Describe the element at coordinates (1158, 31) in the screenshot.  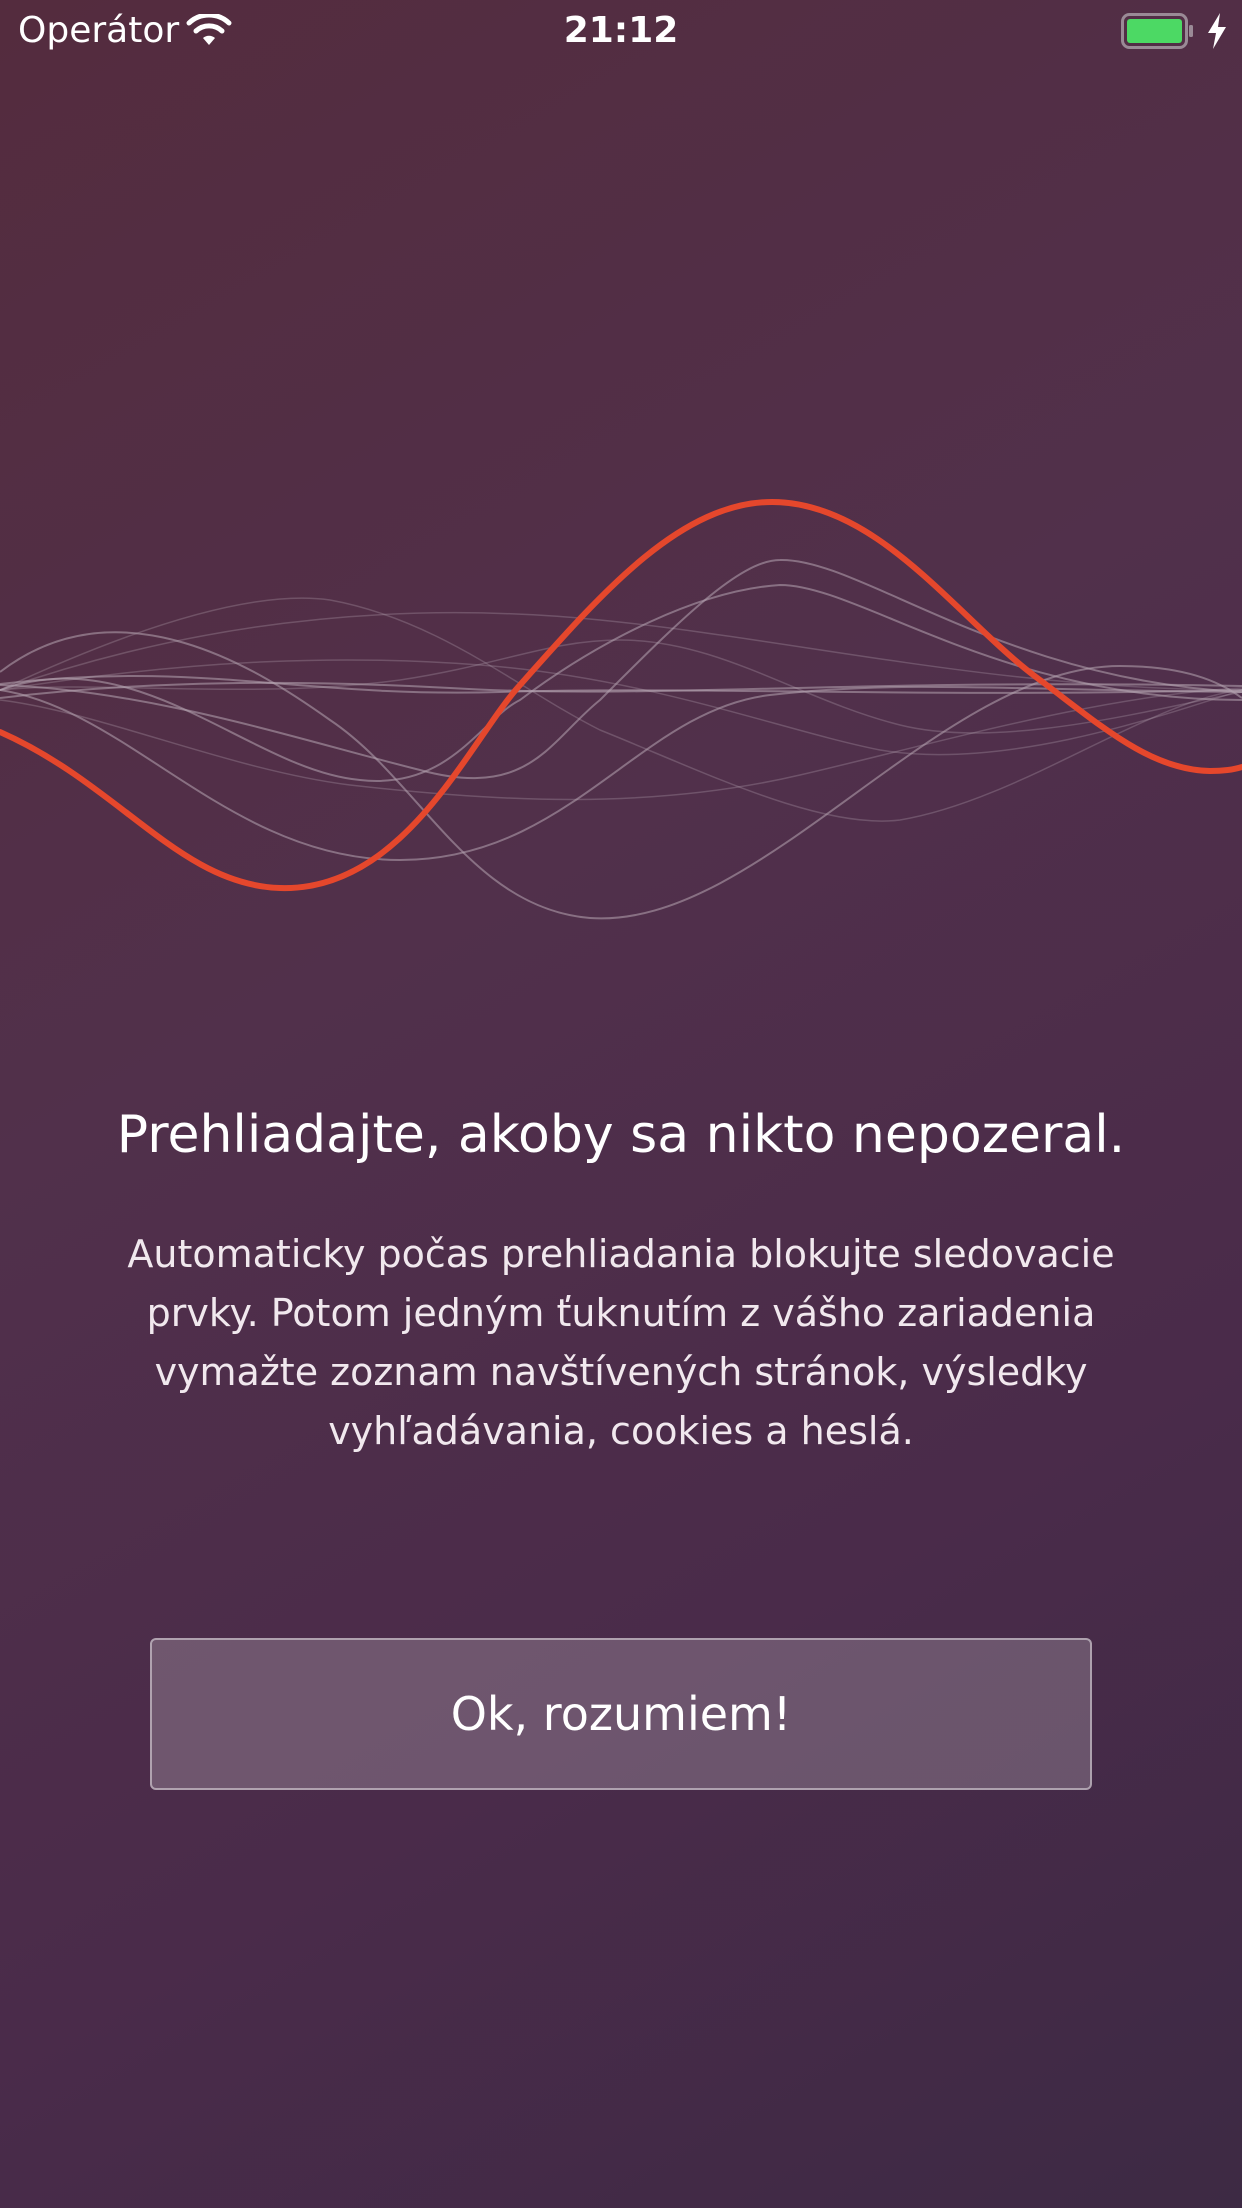
I see `battery-icon` at that location.